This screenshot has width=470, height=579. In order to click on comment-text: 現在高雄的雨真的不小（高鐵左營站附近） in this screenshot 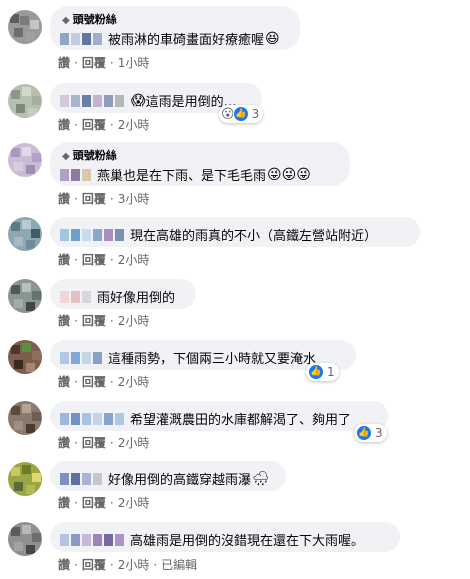, I will do `click(254, 236)`.